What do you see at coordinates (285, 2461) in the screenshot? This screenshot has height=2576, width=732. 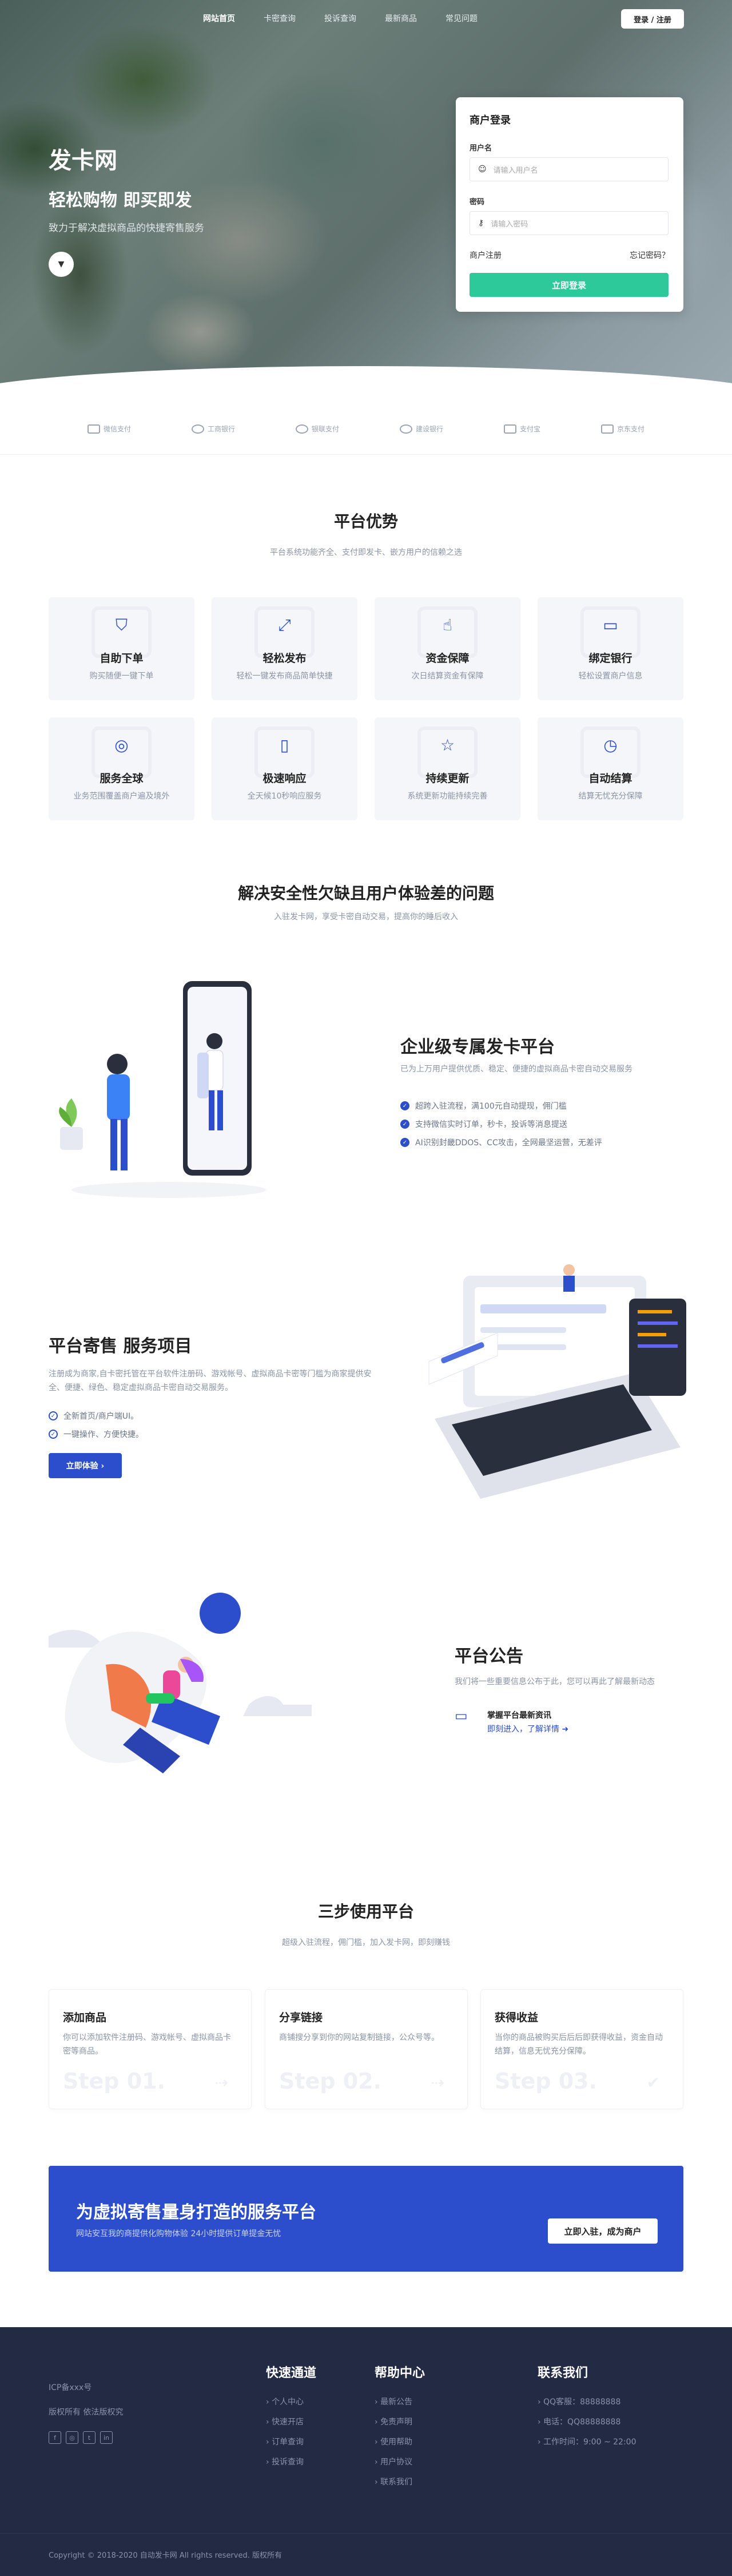 I see `footer-link: › 投诉查询` at bounding box center [285, 2461].